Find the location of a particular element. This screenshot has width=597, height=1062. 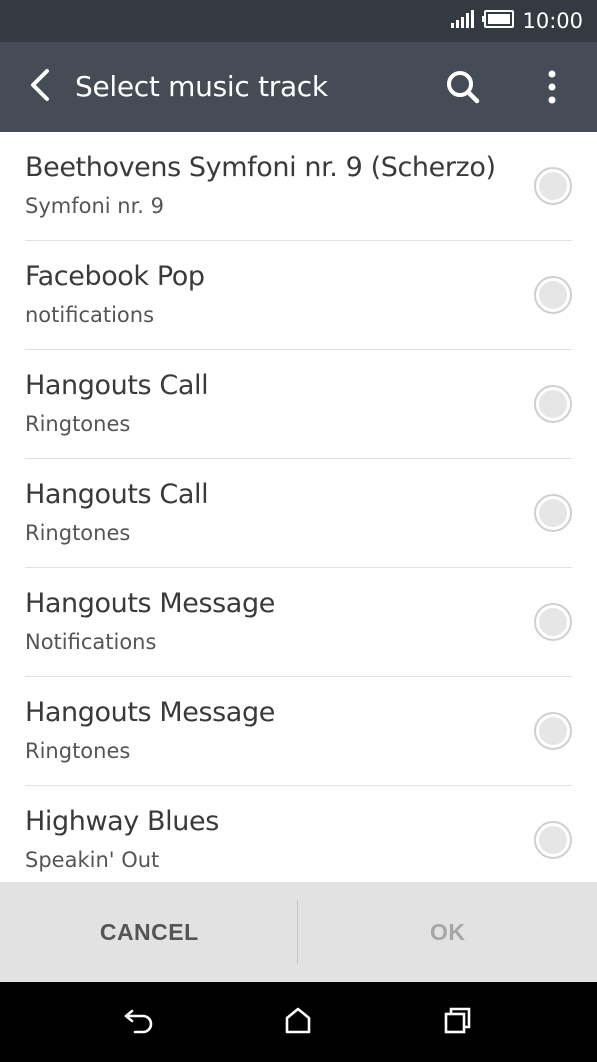

app-bar: Select music track is located at coordinates (298, 87).